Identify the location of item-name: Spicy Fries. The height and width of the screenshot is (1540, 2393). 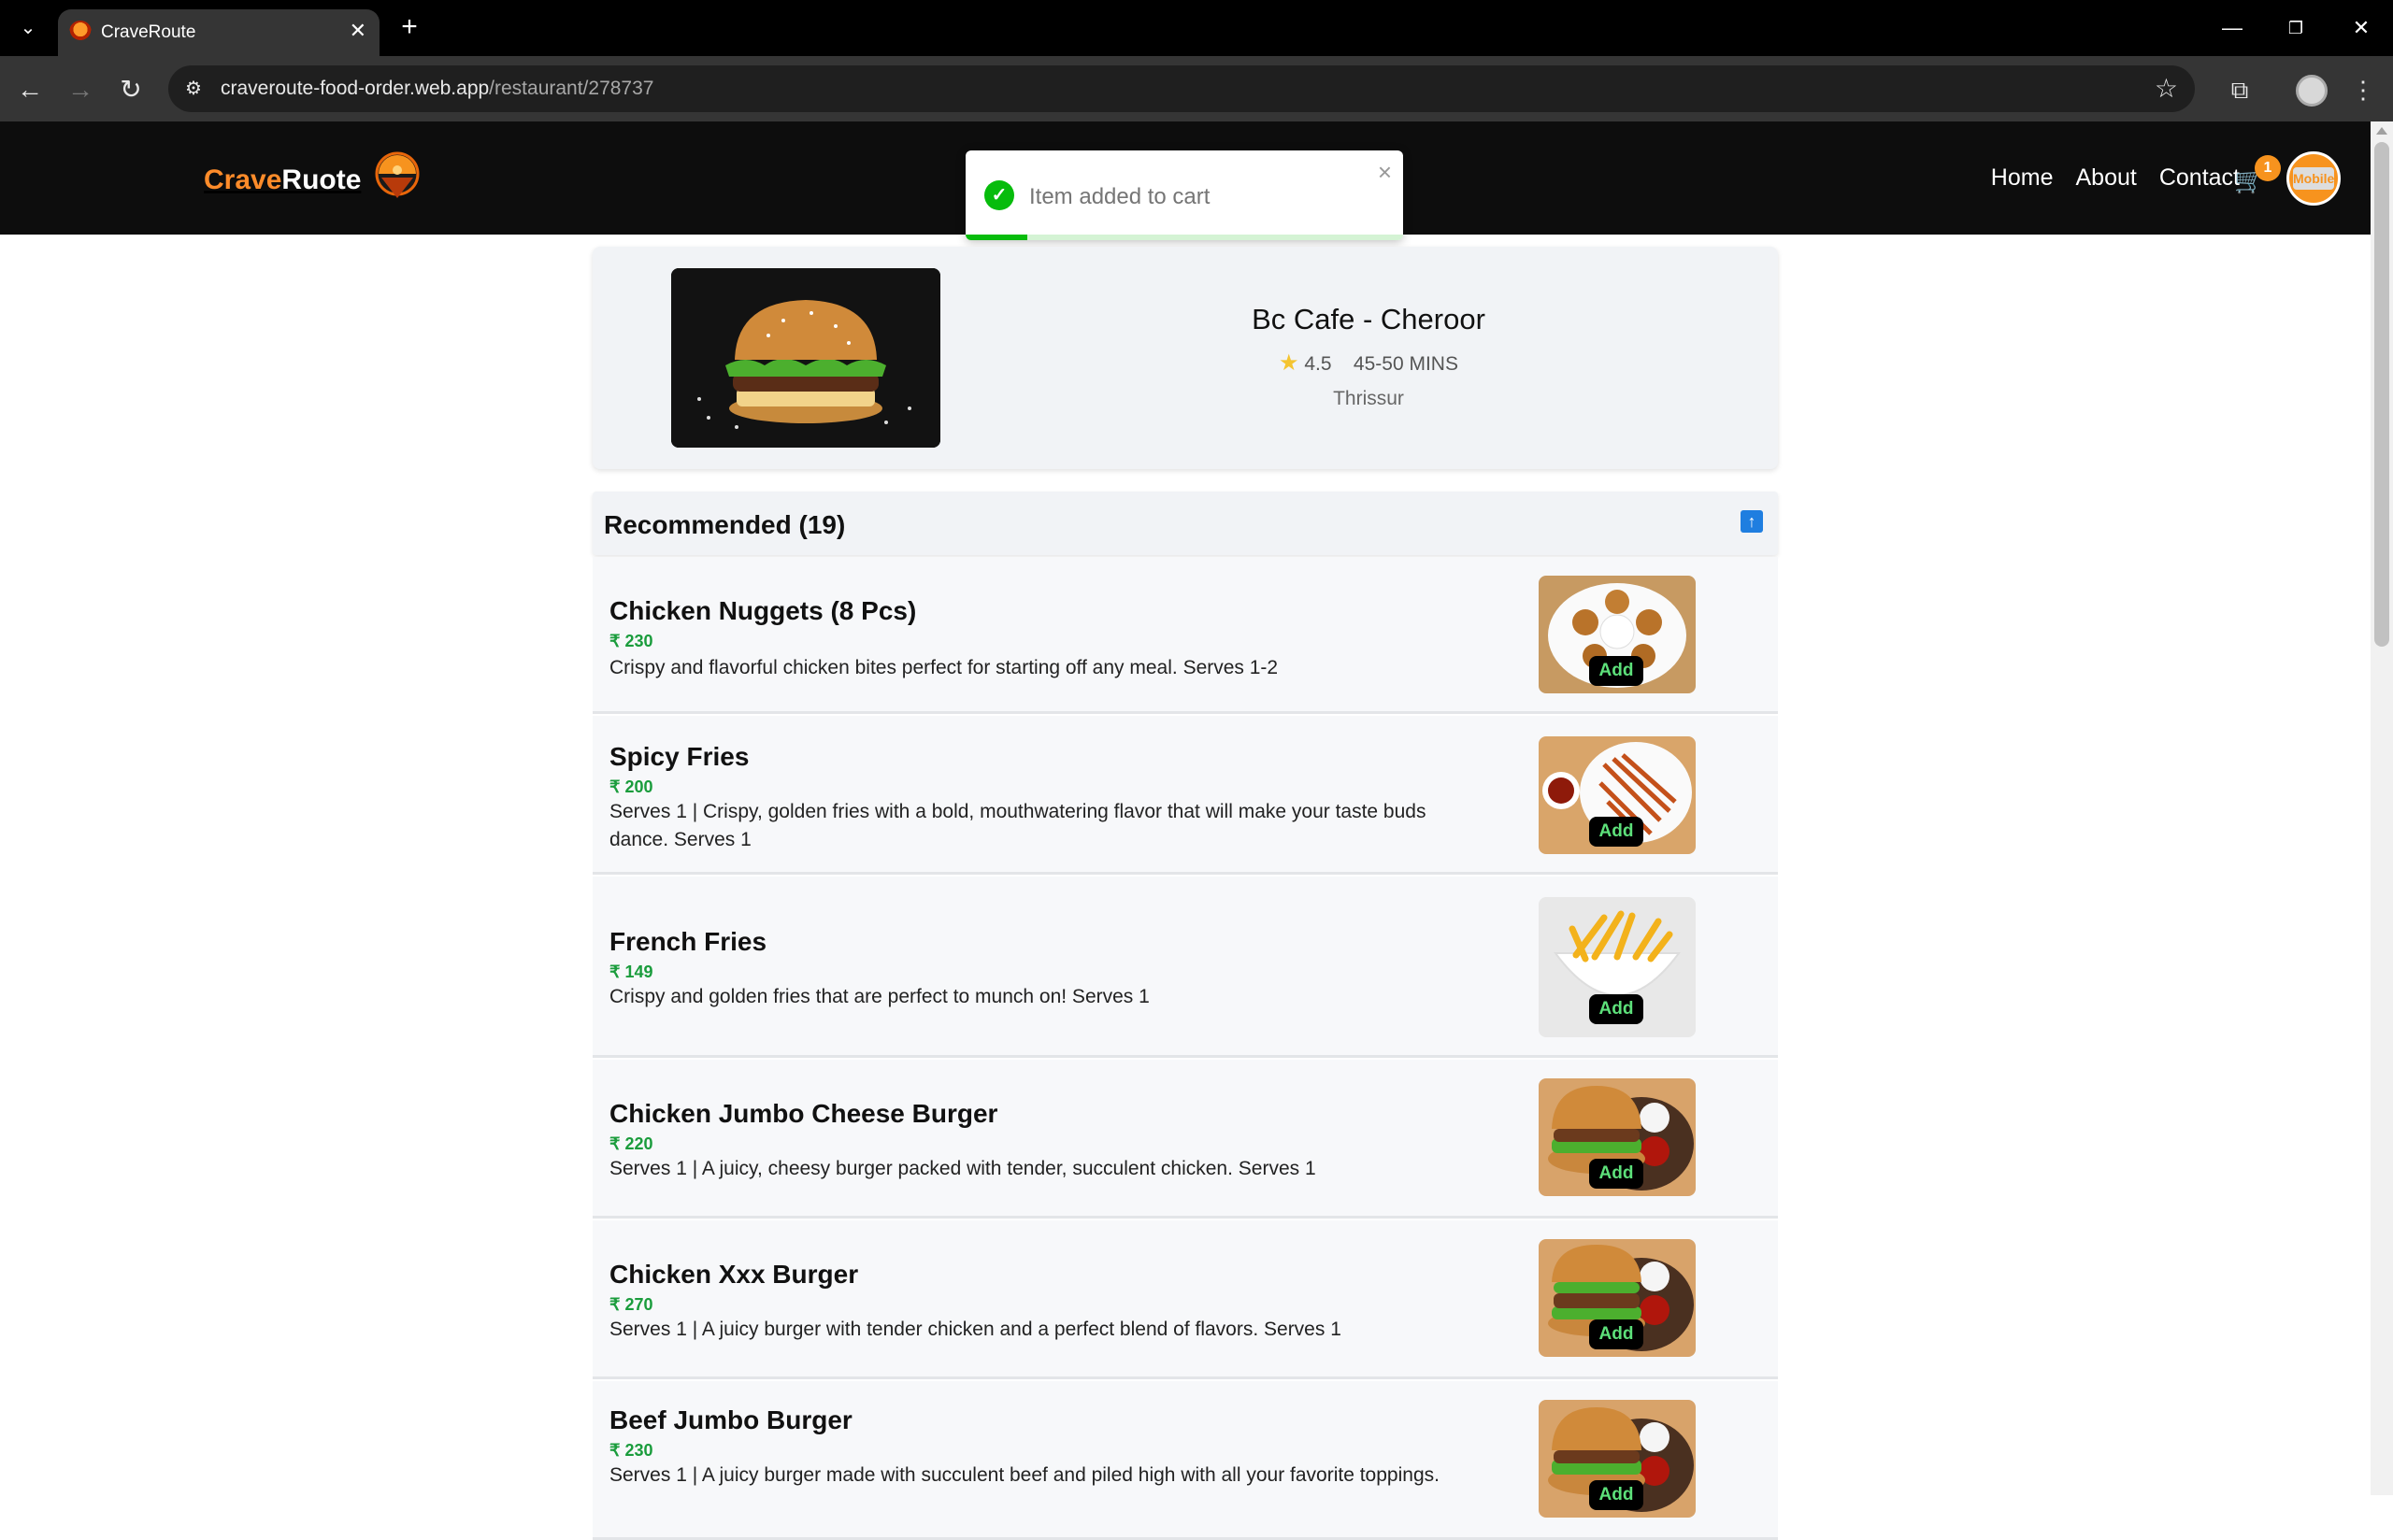
(680, 756).